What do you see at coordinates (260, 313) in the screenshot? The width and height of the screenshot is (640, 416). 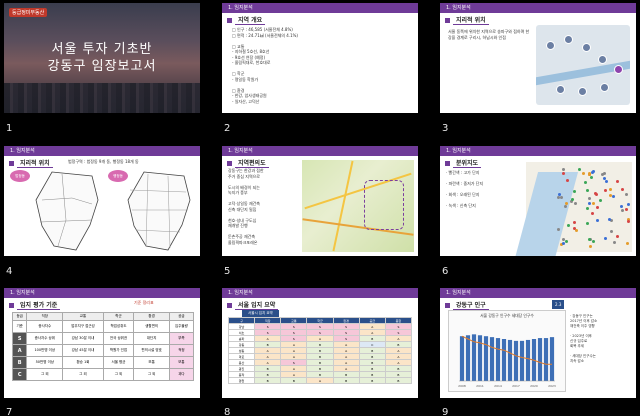 I see `summary-table-title: 서울시 입지 요약` at bounding box center [260, 313].